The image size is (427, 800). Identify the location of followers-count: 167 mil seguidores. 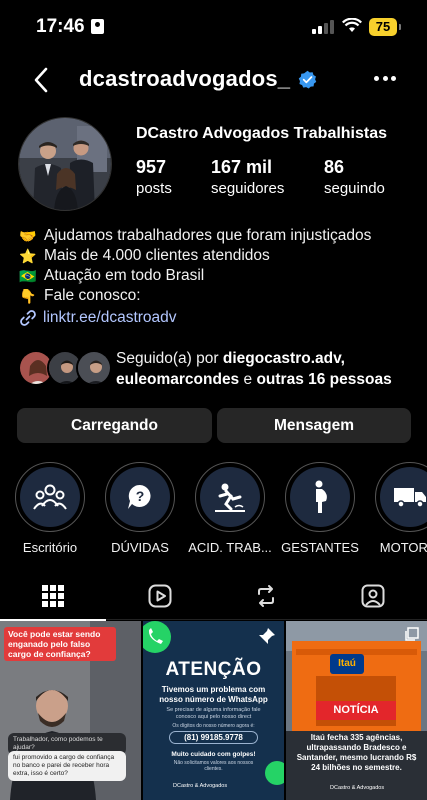
(247, 177).